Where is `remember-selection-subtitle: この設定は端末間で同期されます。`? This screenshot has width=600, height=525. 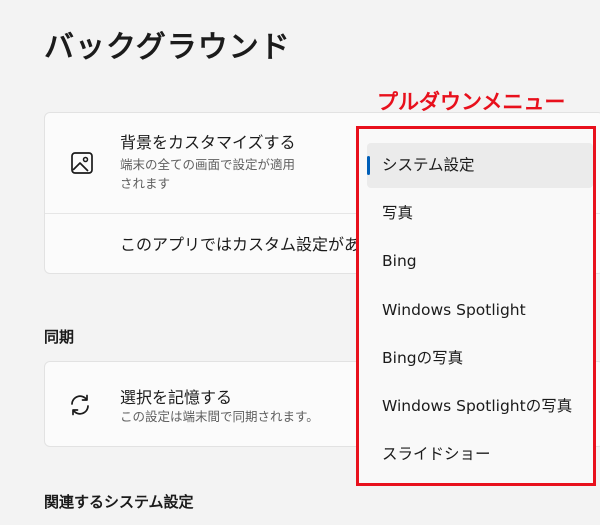
remember-selection-subtitle: この設定は端末間で同期されます。 is located at coordinates (219, 416).